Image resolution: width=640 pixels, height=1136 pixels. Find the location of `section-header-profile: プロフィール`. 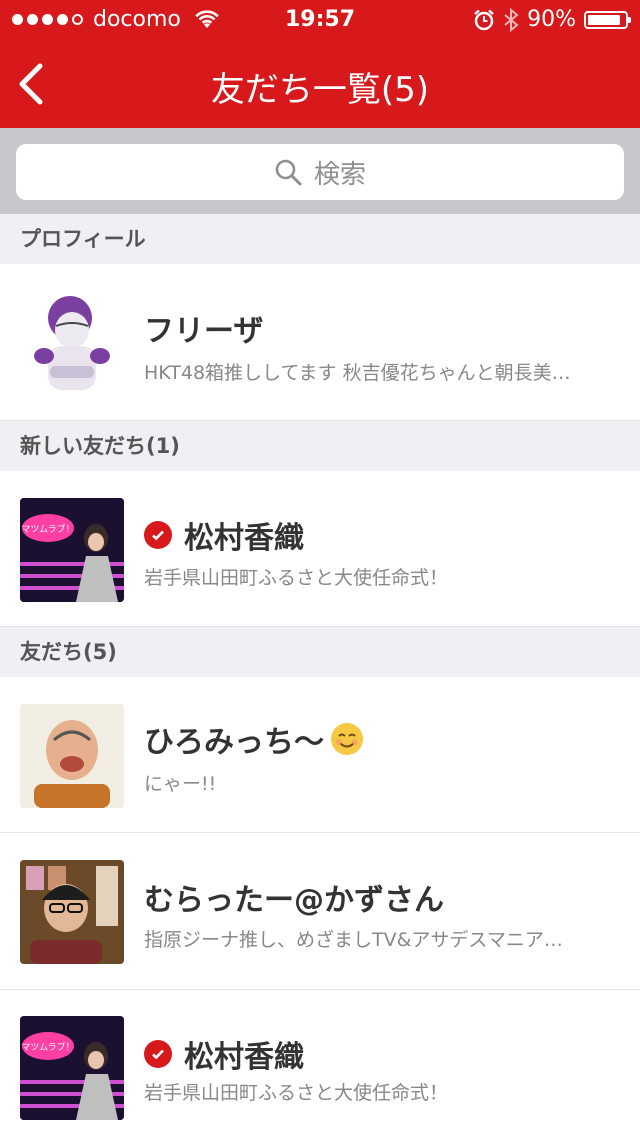

section-header-profile: プロフィール is located at coordinates (320, 239).